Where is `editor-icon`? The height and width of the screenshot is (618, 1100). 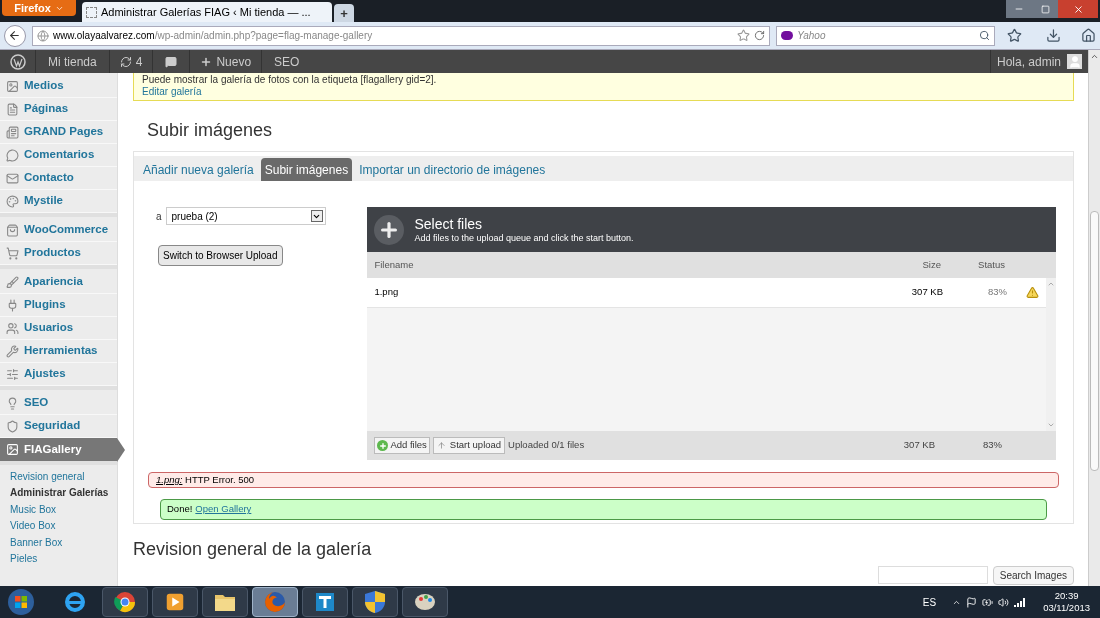
editor-icon is located at coordinates (325, 602).